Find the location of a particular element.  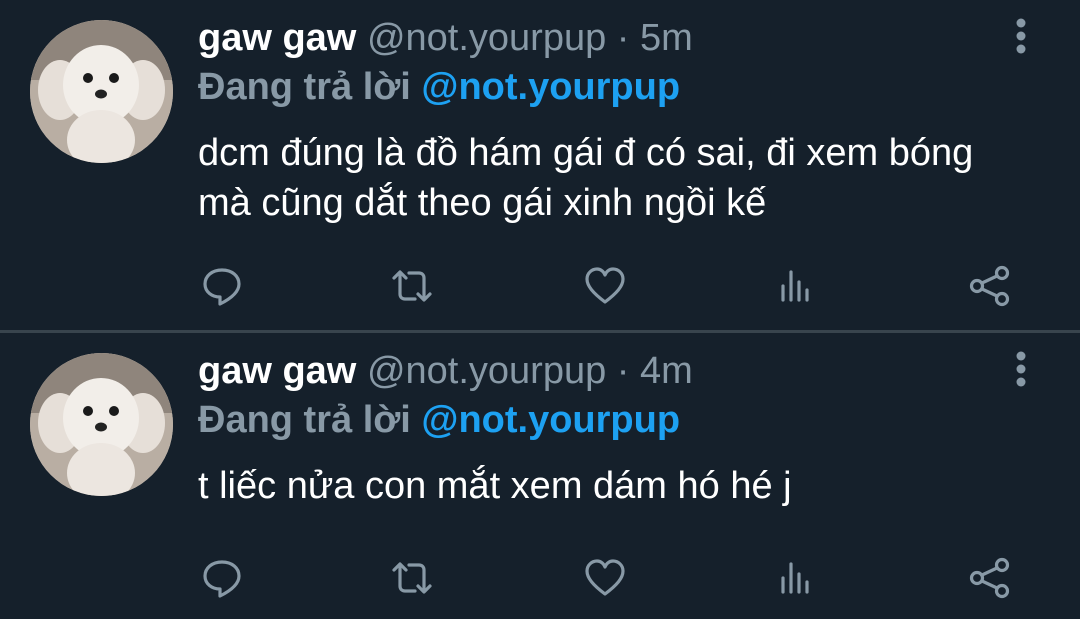

timestamp: 5m is located at coordinates (666, 38).